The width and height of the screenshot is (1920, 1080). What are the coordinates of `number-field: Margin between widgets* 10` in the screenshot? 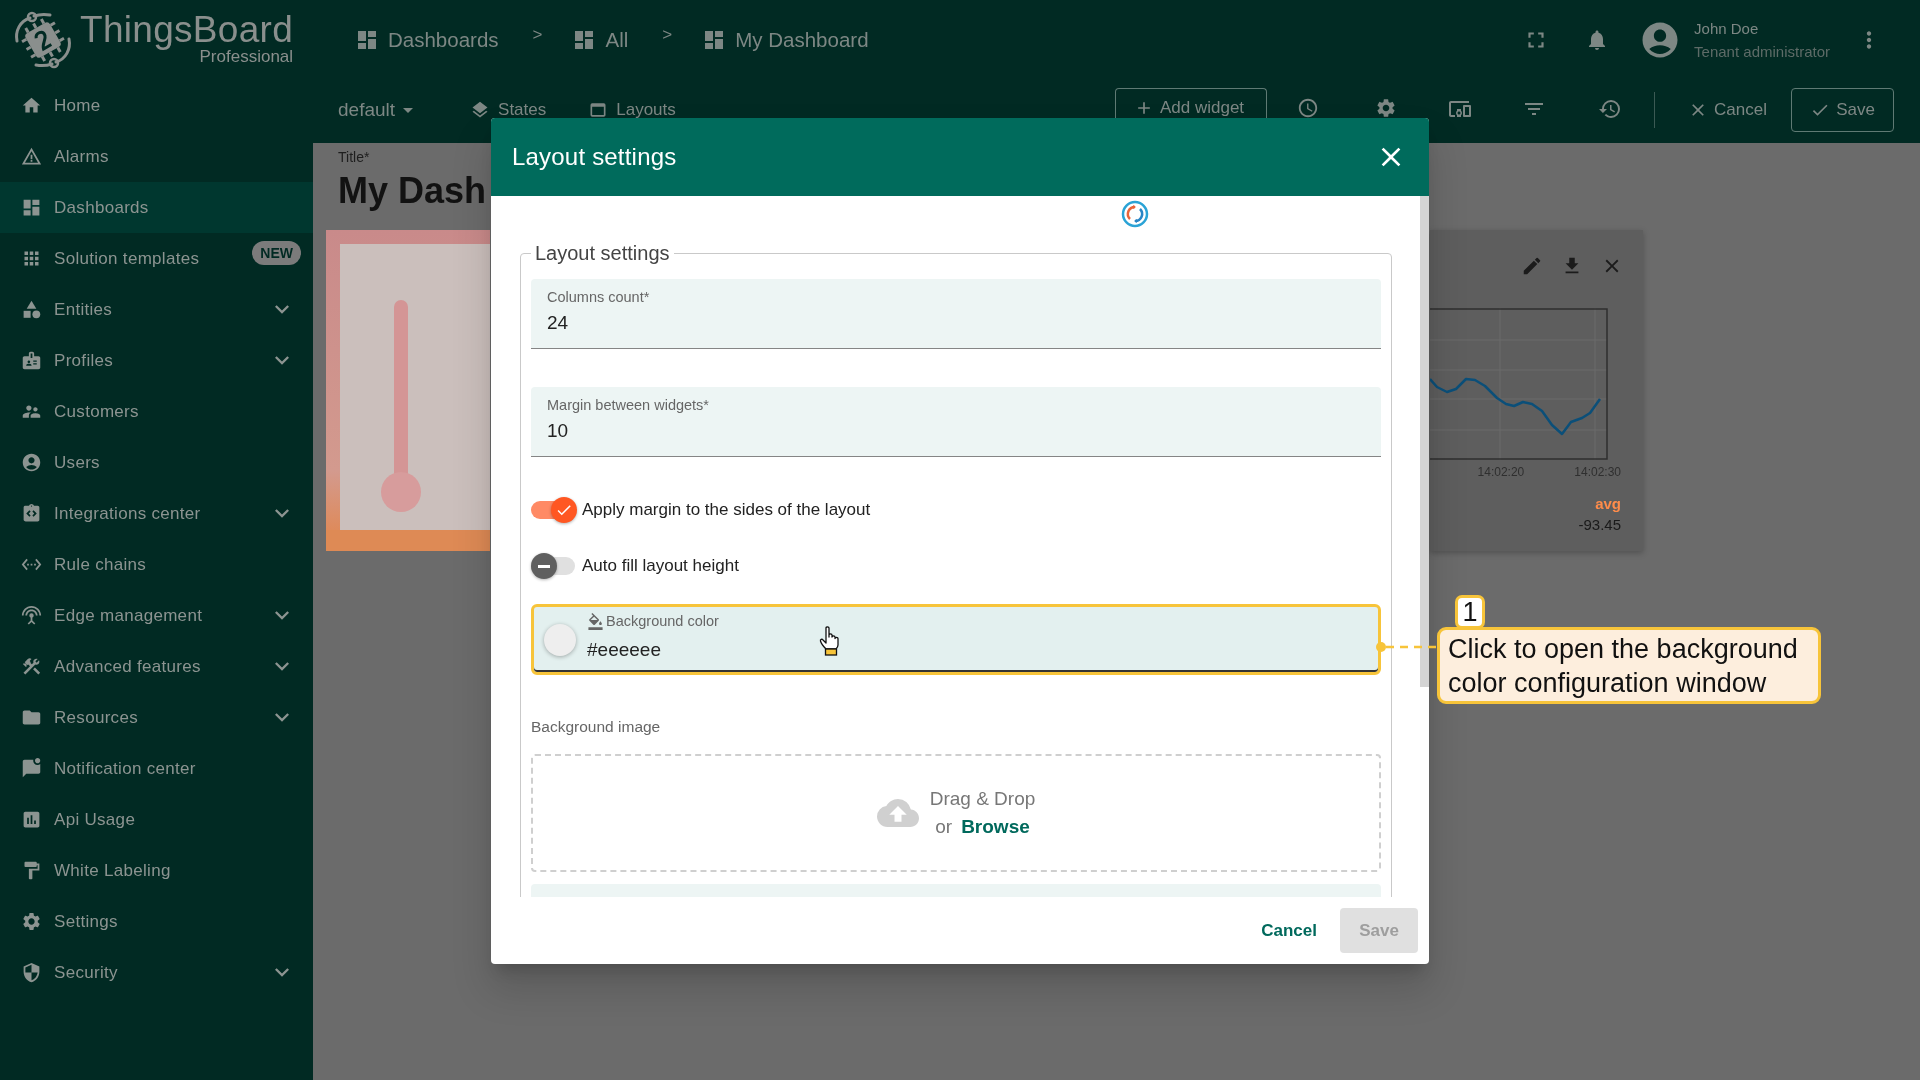 It's located at (956, 422).